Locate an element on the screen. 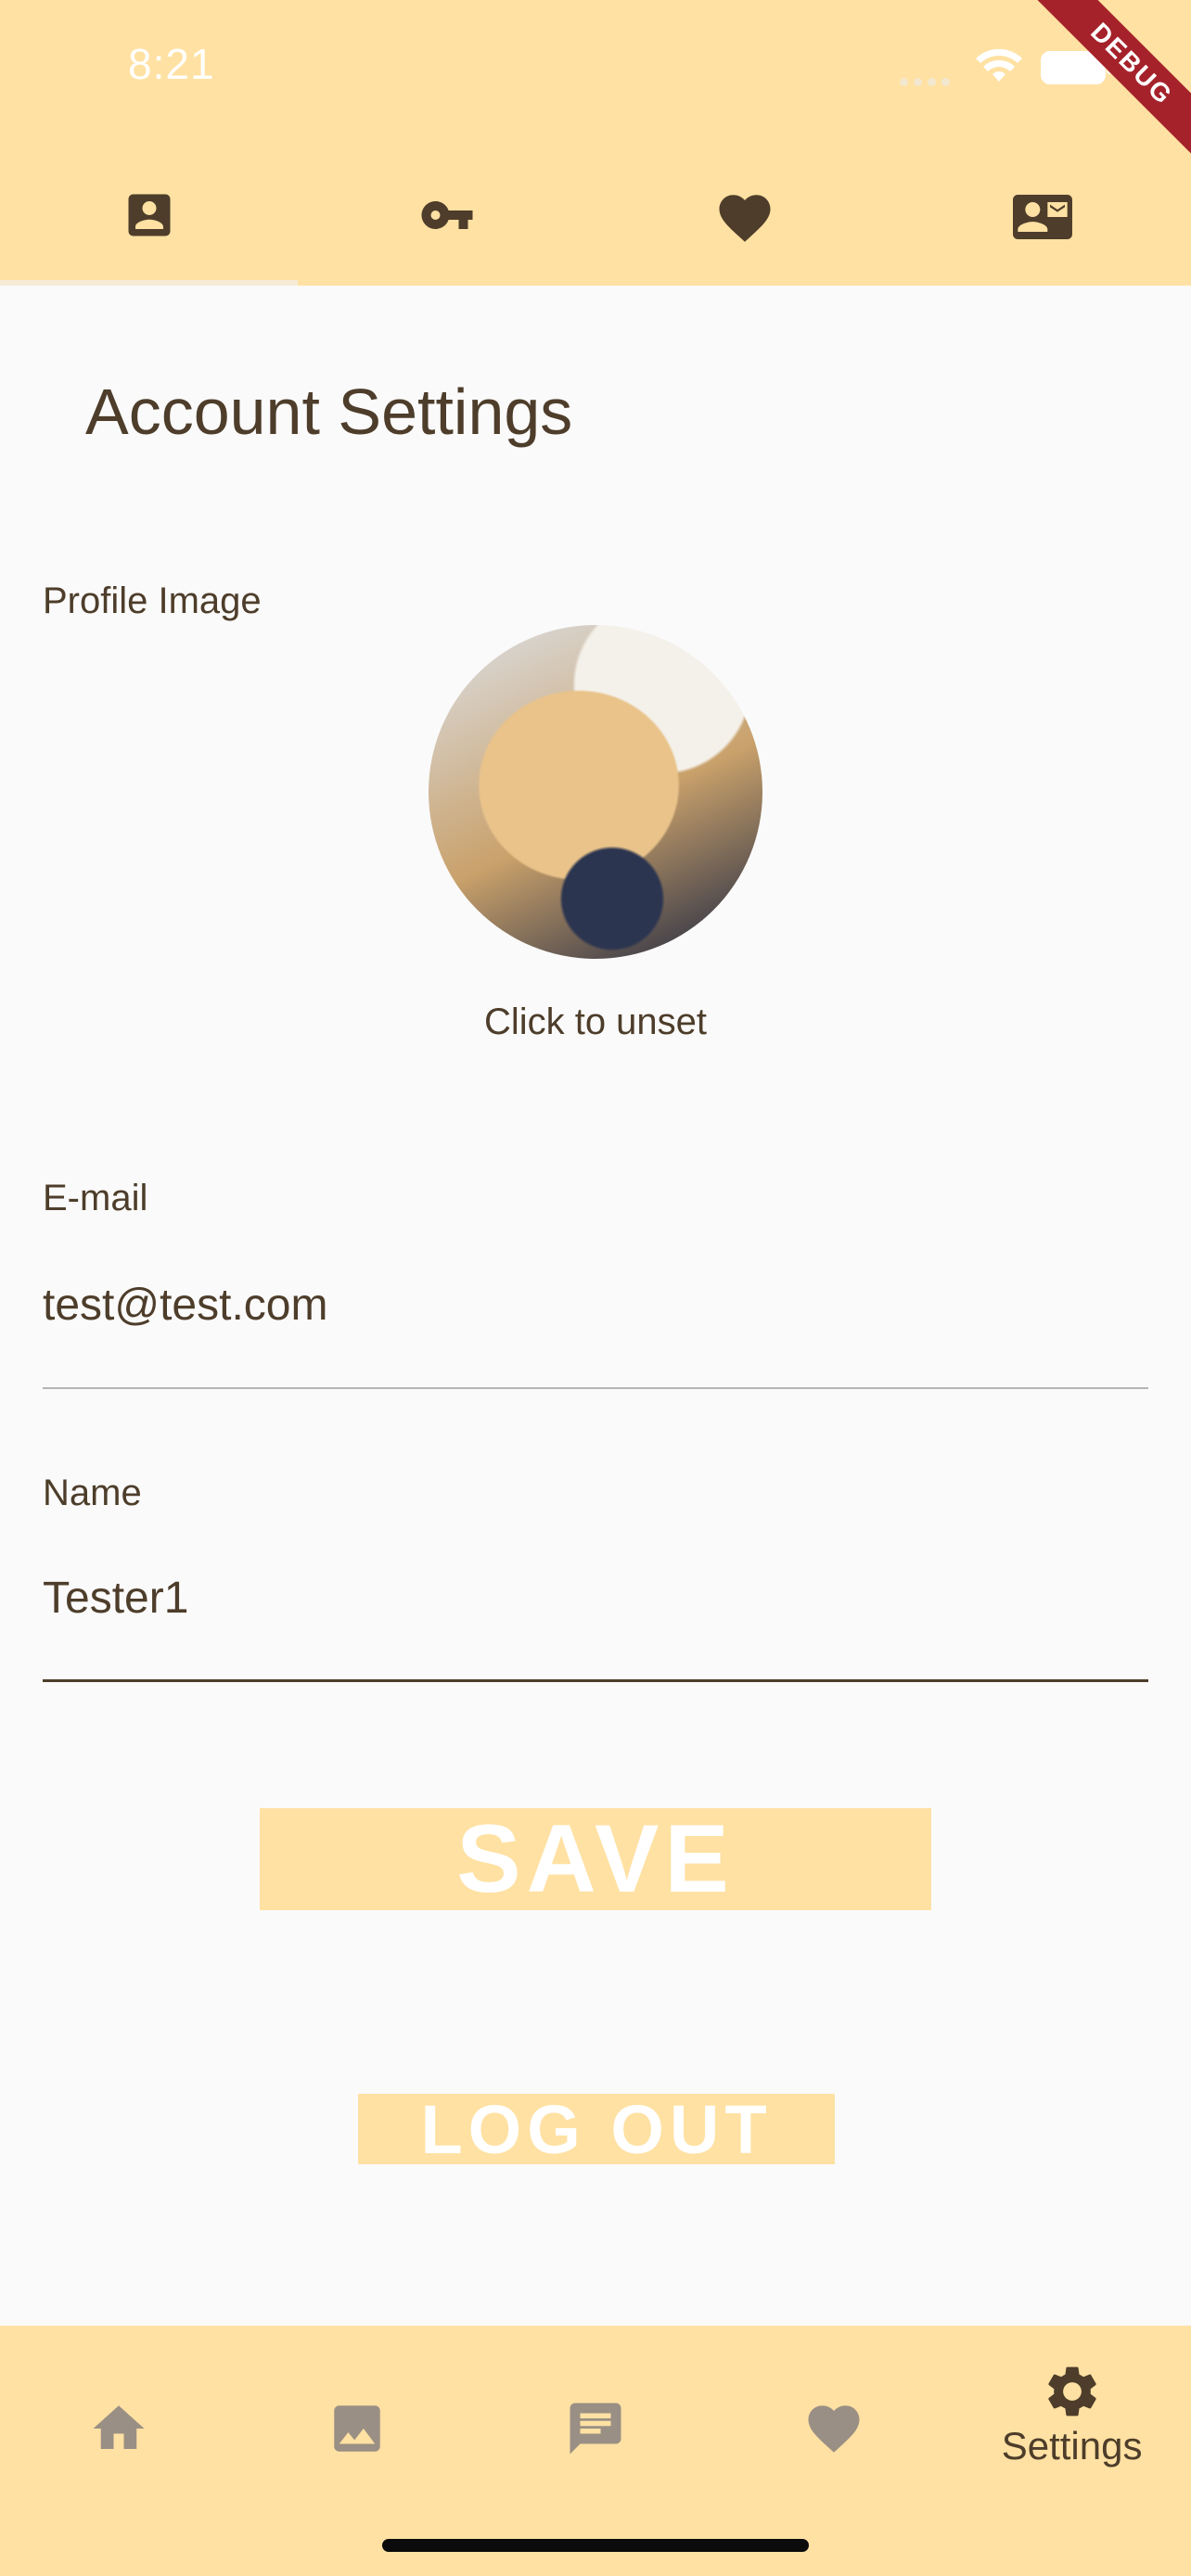 The height and width of the screenshot is (2576, 1191). profile-image-label: Profile Image is located at coordinates (152, 600).